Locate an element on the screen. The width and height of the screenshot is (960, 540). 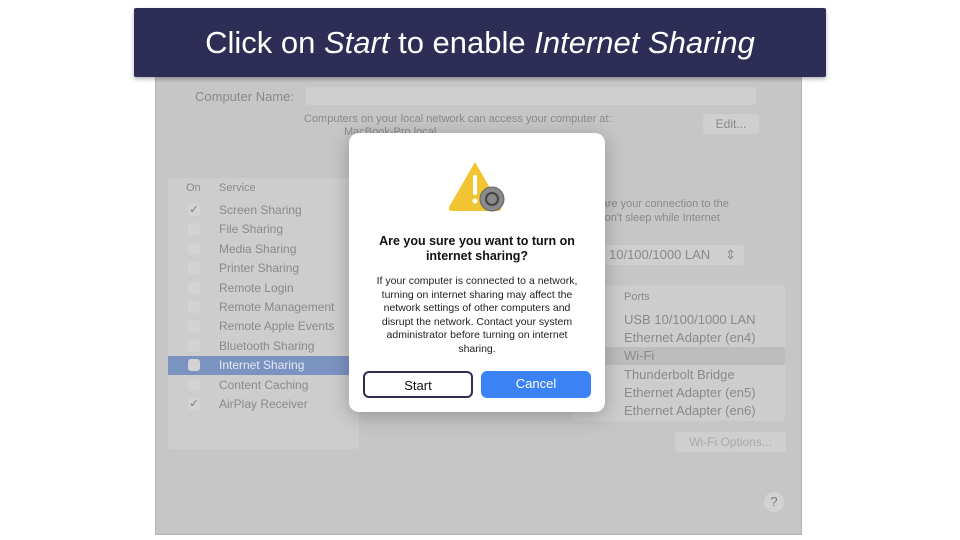
banner-text: Click on is located at coordinates (264, 42).